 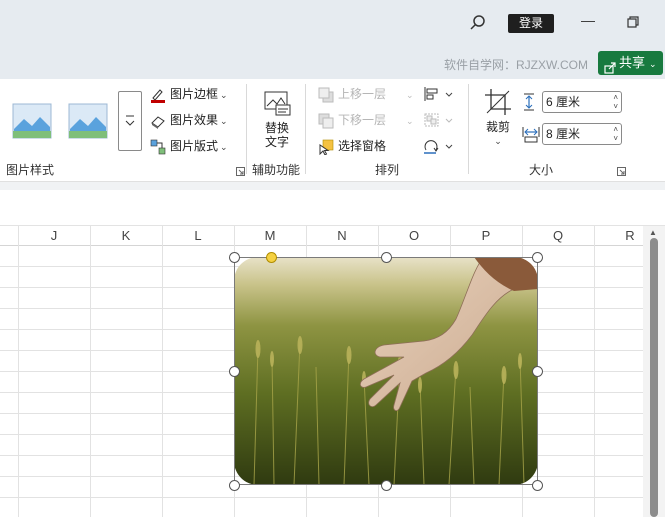 What do you see at coordinates (276, 170) in the screenshot?
I see `group-label-accessibility: 辅助功能` at bounding box center [276, 170].